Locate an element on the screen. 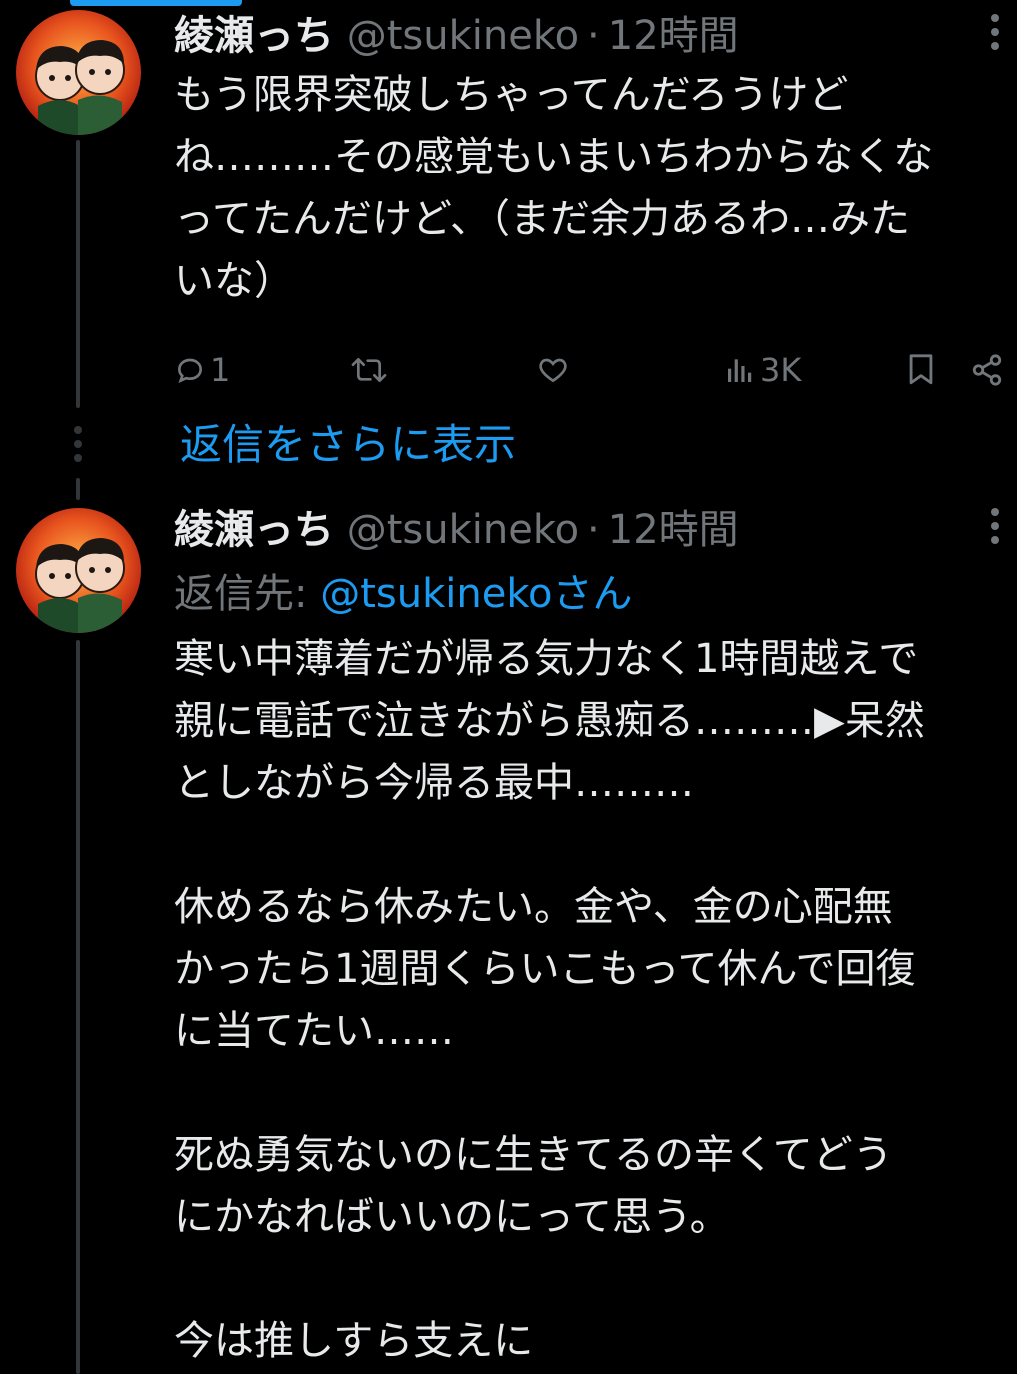 The width and height of the screenshot is (1017, 1374). share-button is located at coordinates (987, 370).